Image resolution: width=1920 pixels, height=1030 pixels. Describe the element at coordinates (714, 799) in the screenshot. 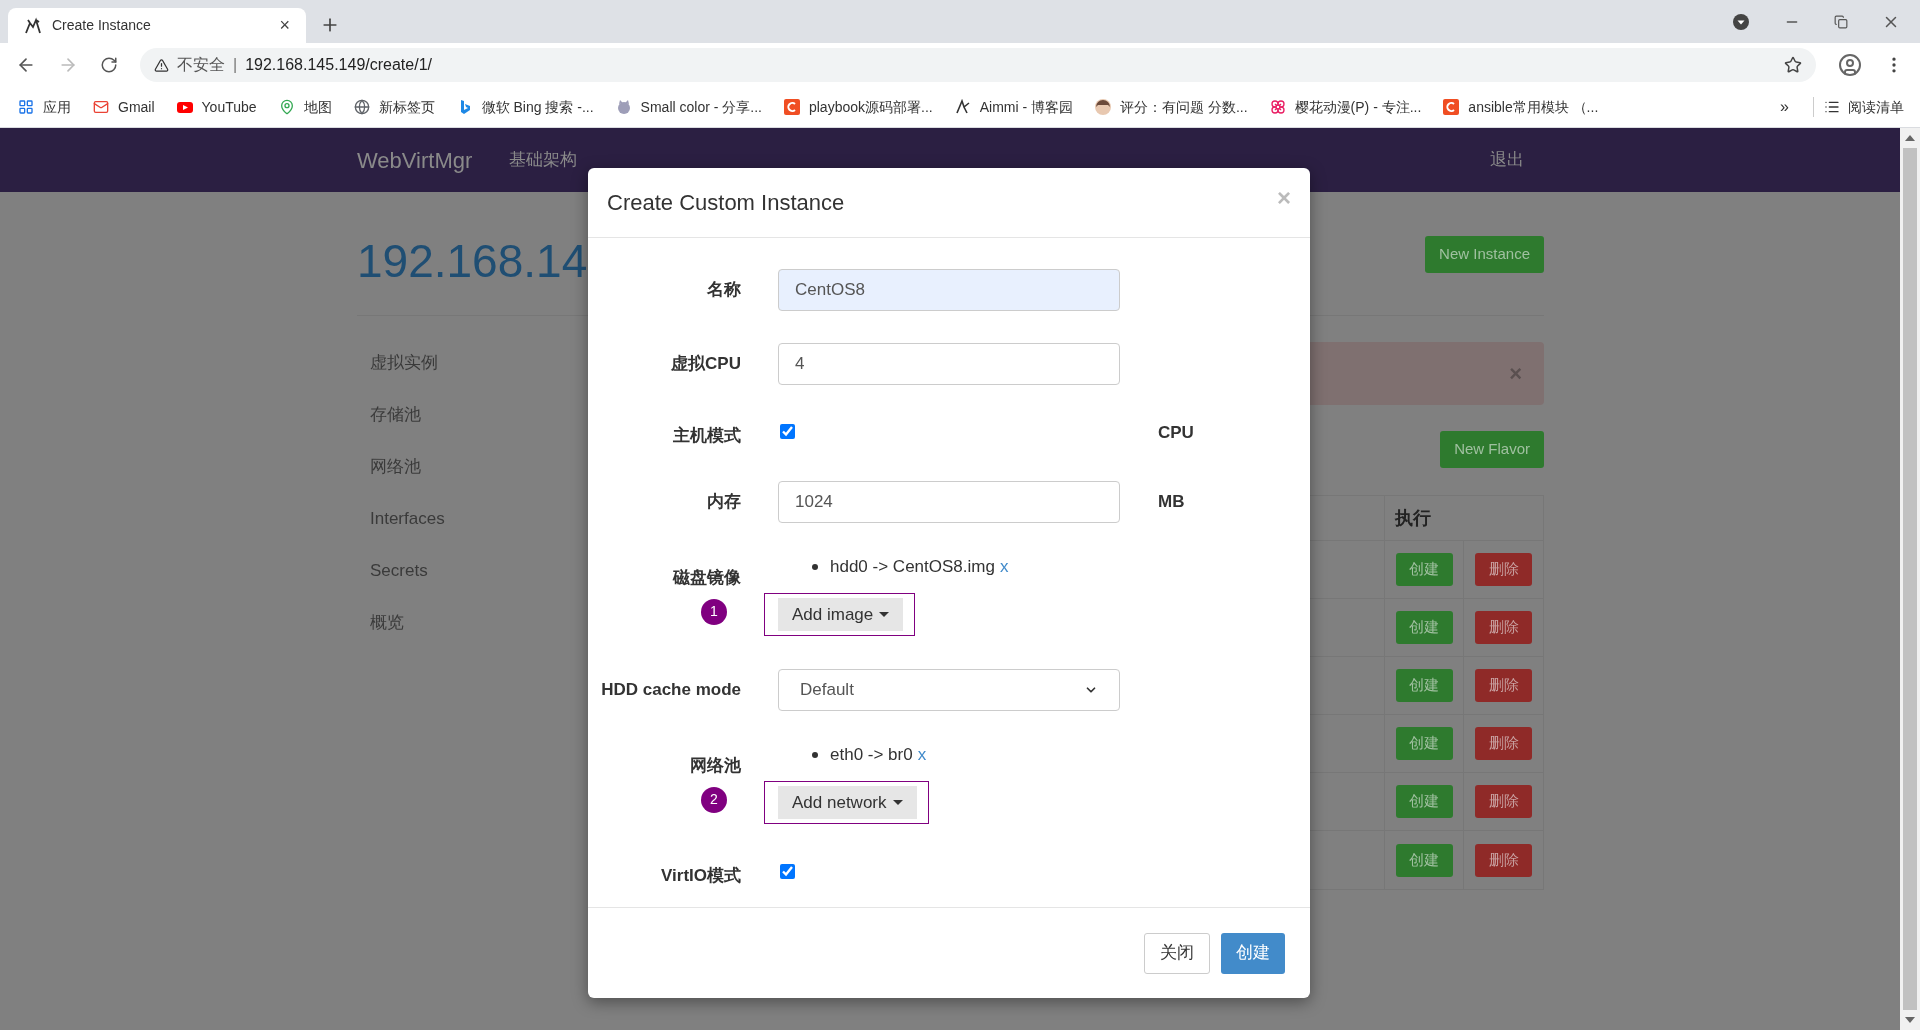

I see `step-marker: 2` at that location.